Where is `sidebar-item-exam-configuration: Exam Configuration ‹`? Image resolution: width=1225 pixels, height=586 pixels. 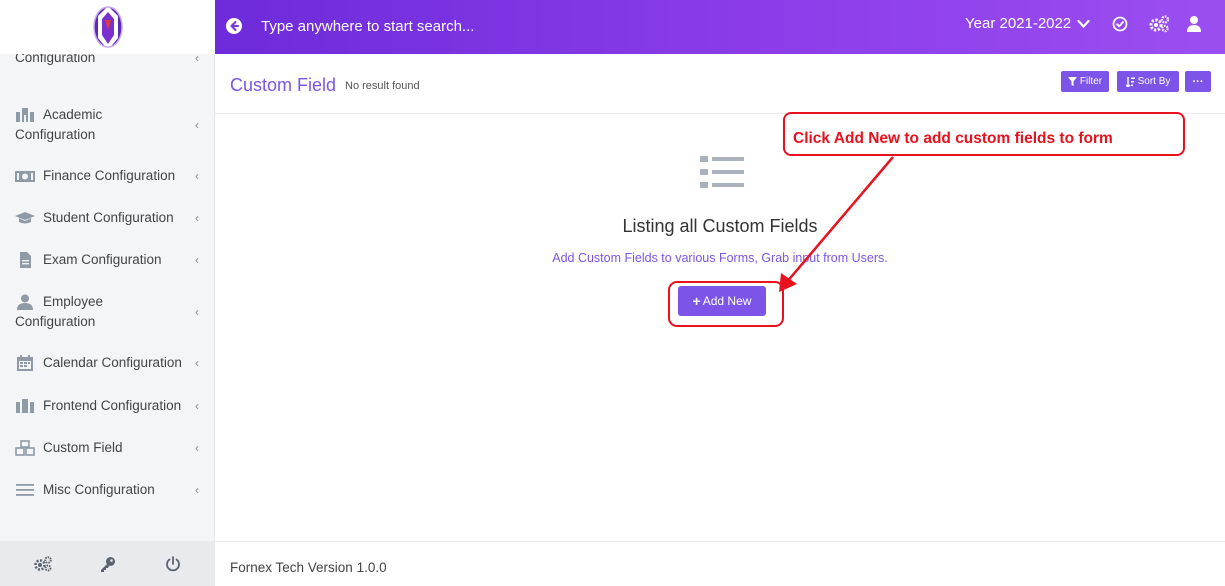 sidebar-item-exam-configuration: Exam Configuration ‹ is located at coordinates (107, 260).